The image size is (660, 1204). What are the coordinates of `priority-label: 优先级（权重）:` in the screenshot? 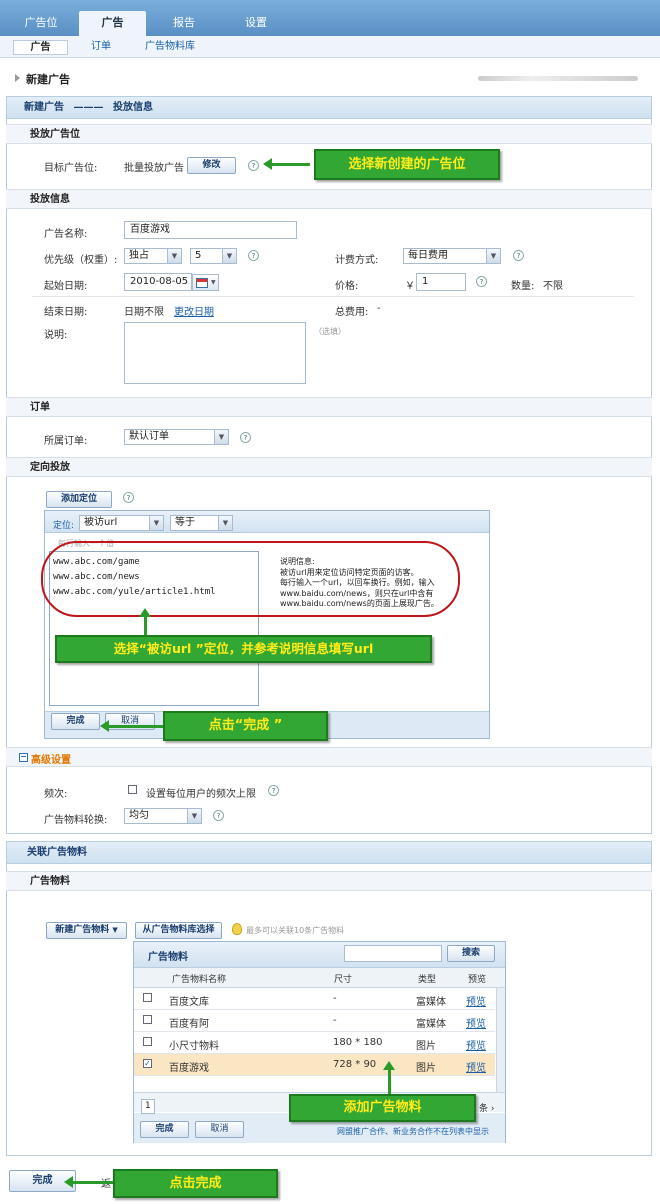 It's located at (81, 260).